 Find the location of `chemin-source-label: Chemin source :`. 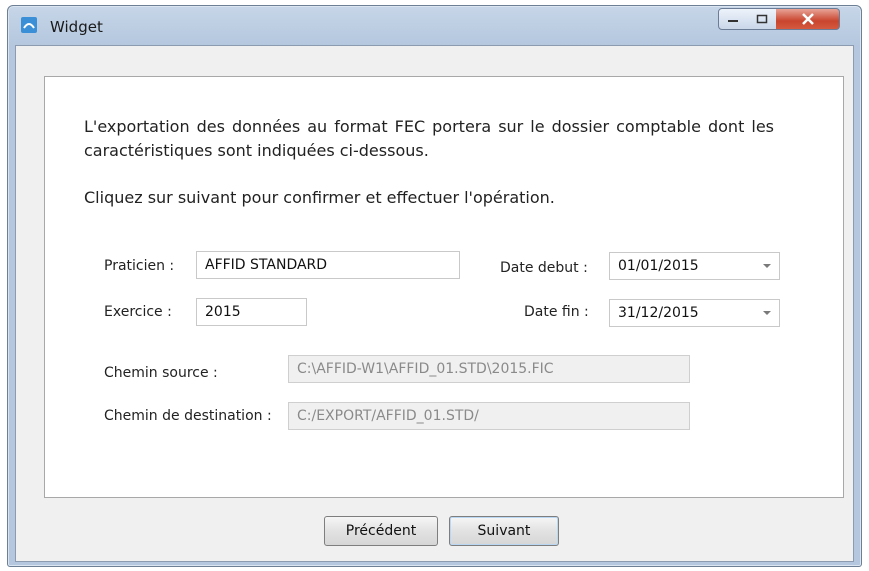

chemin-source-label: Chemin source : is located at coordinates (161, 373).